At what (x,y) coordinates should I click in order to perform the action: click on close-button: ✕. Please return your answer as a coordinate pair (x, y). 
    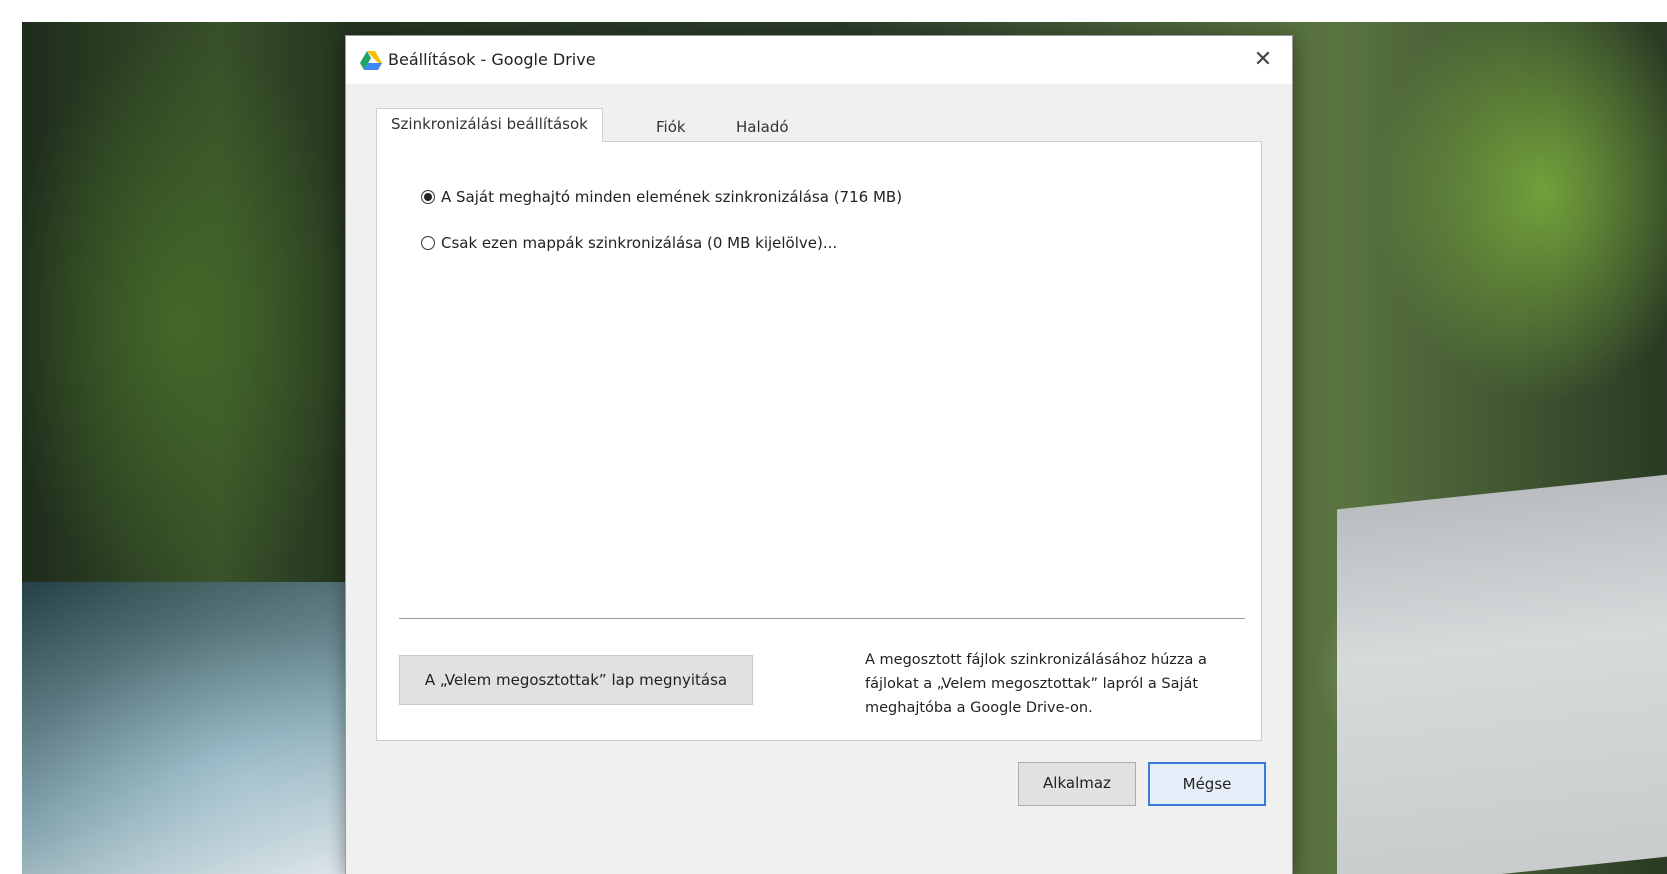
    Looking at the image, I should click on (1263, 60).